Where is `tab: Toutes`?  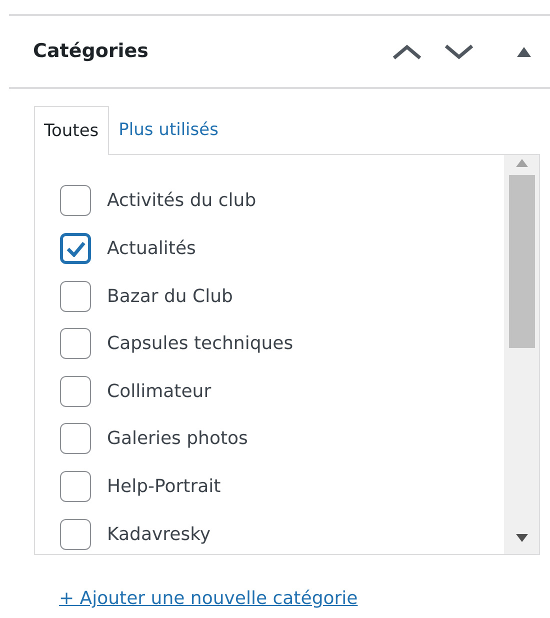 tab: Toutes is located at coordinates (71, 131).